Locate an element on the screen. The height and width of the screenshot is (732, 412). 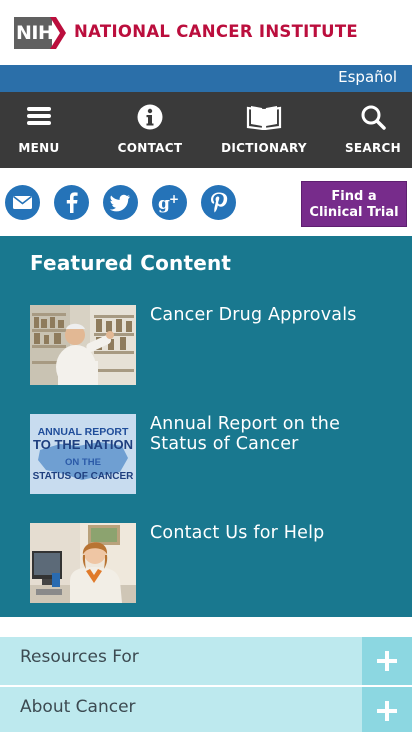
report-line2: TO THE NATION is located at coordinates (83, 444).